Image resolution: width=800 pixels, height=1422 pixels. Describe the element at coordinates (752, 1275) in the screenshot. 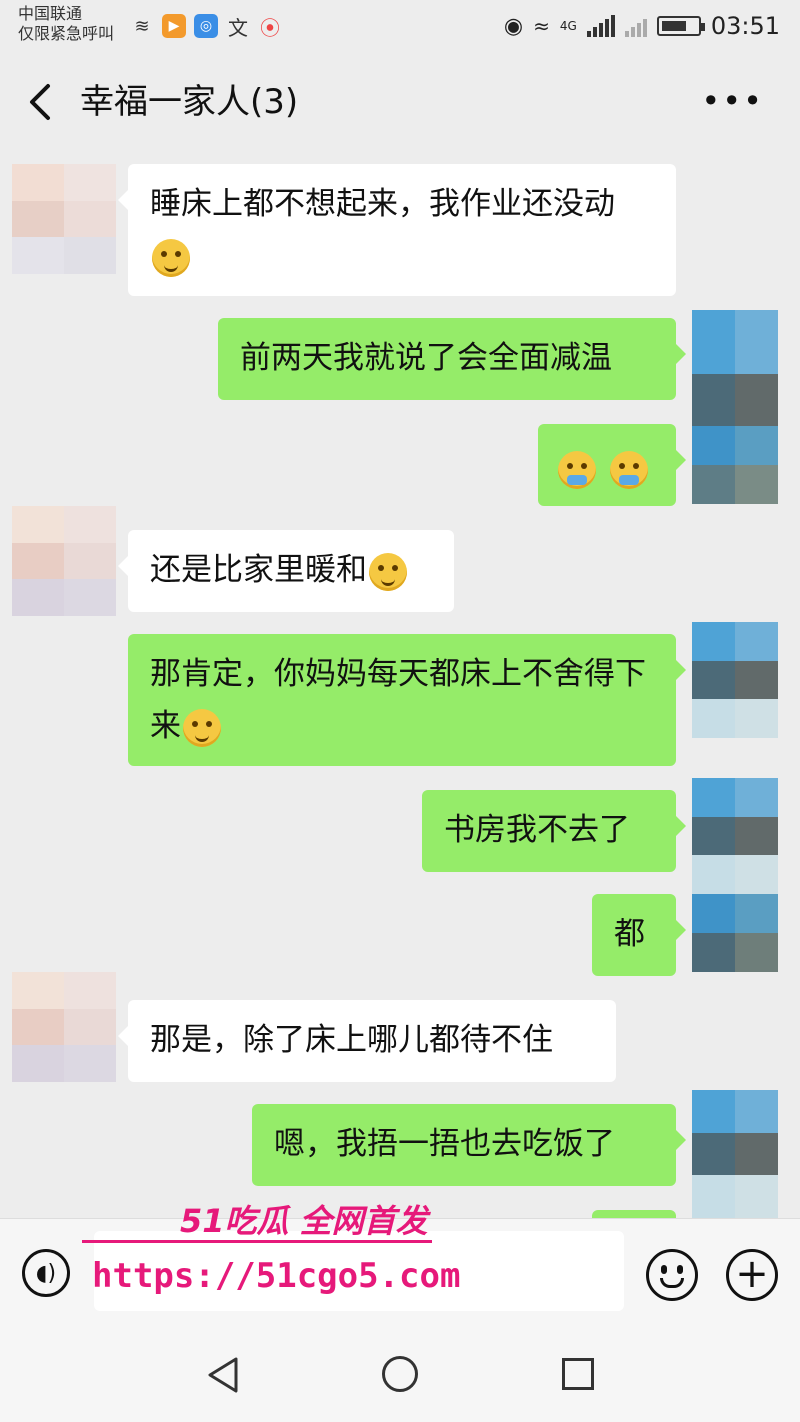

I see `plus-icon: +` at that location.